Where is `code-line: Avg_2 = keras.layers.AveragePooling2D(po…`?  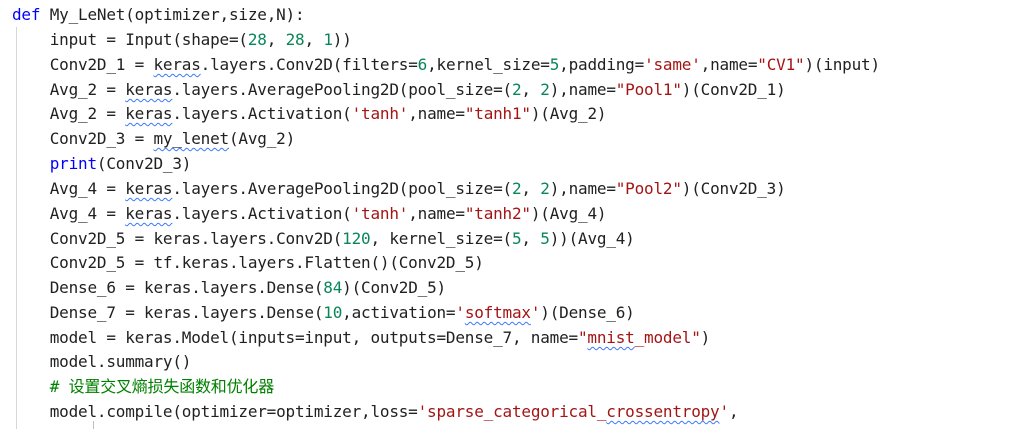 code-line: Avg_2 = keras.layers.AveragePooling2D(po… is located at coordinates (399, 89).